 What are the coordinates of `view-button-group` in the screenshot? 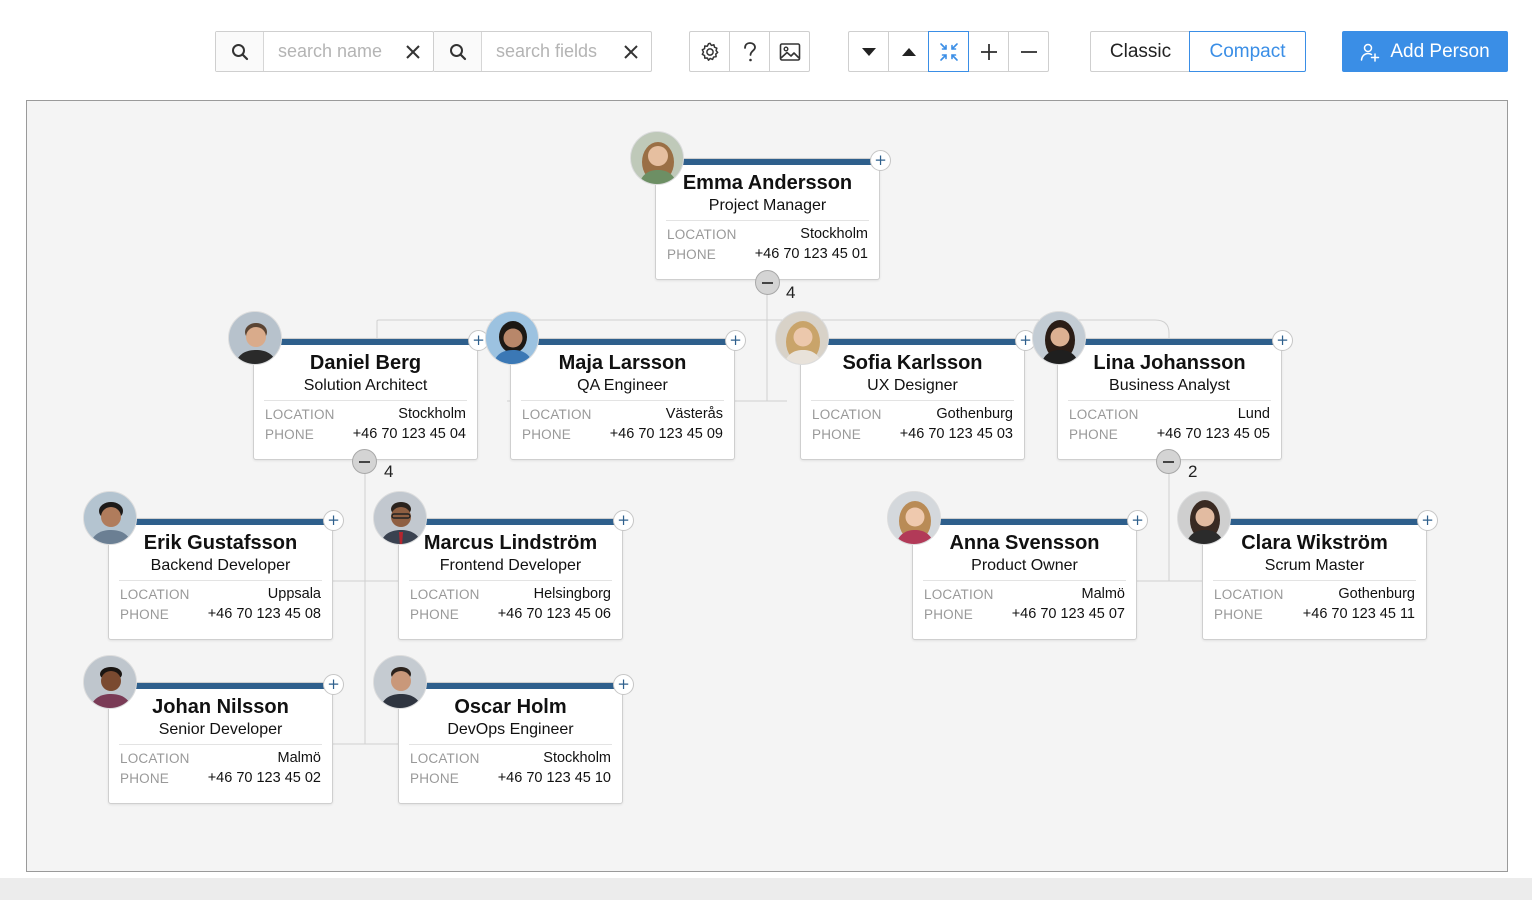 It's located at (948, 51).